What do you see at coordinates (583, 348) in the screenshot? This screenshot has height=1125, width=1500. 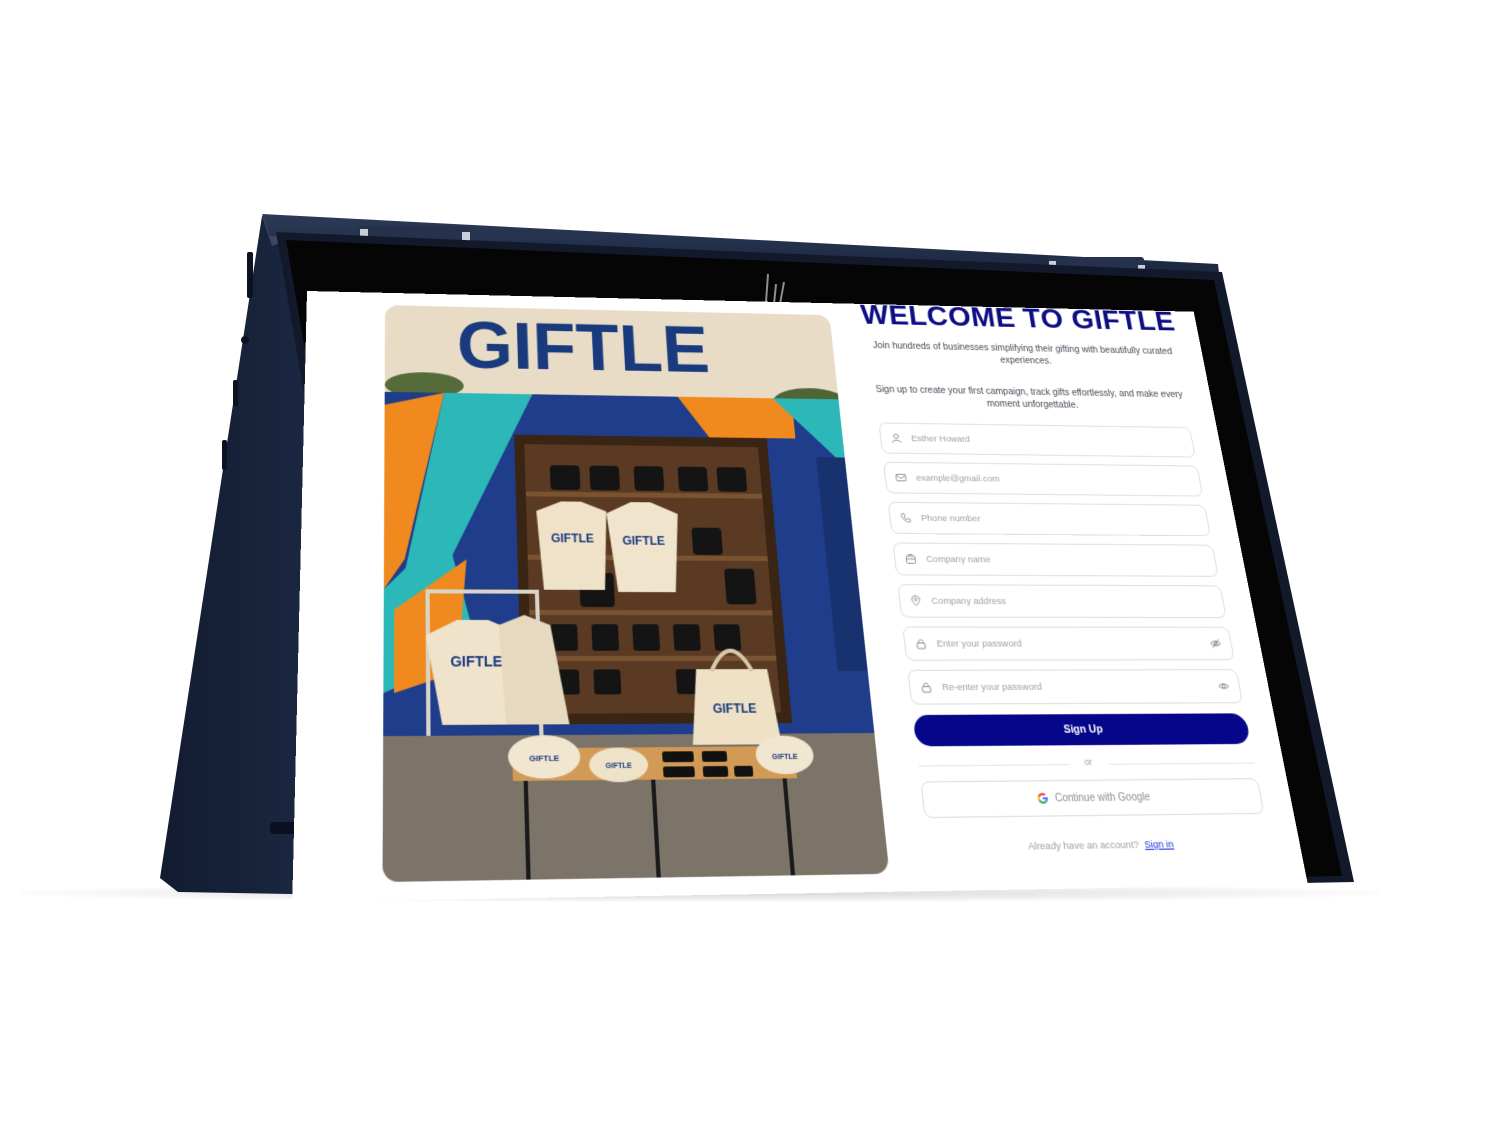 I see `promo-headline: GIFTLE` at bounding box center [583, 348].